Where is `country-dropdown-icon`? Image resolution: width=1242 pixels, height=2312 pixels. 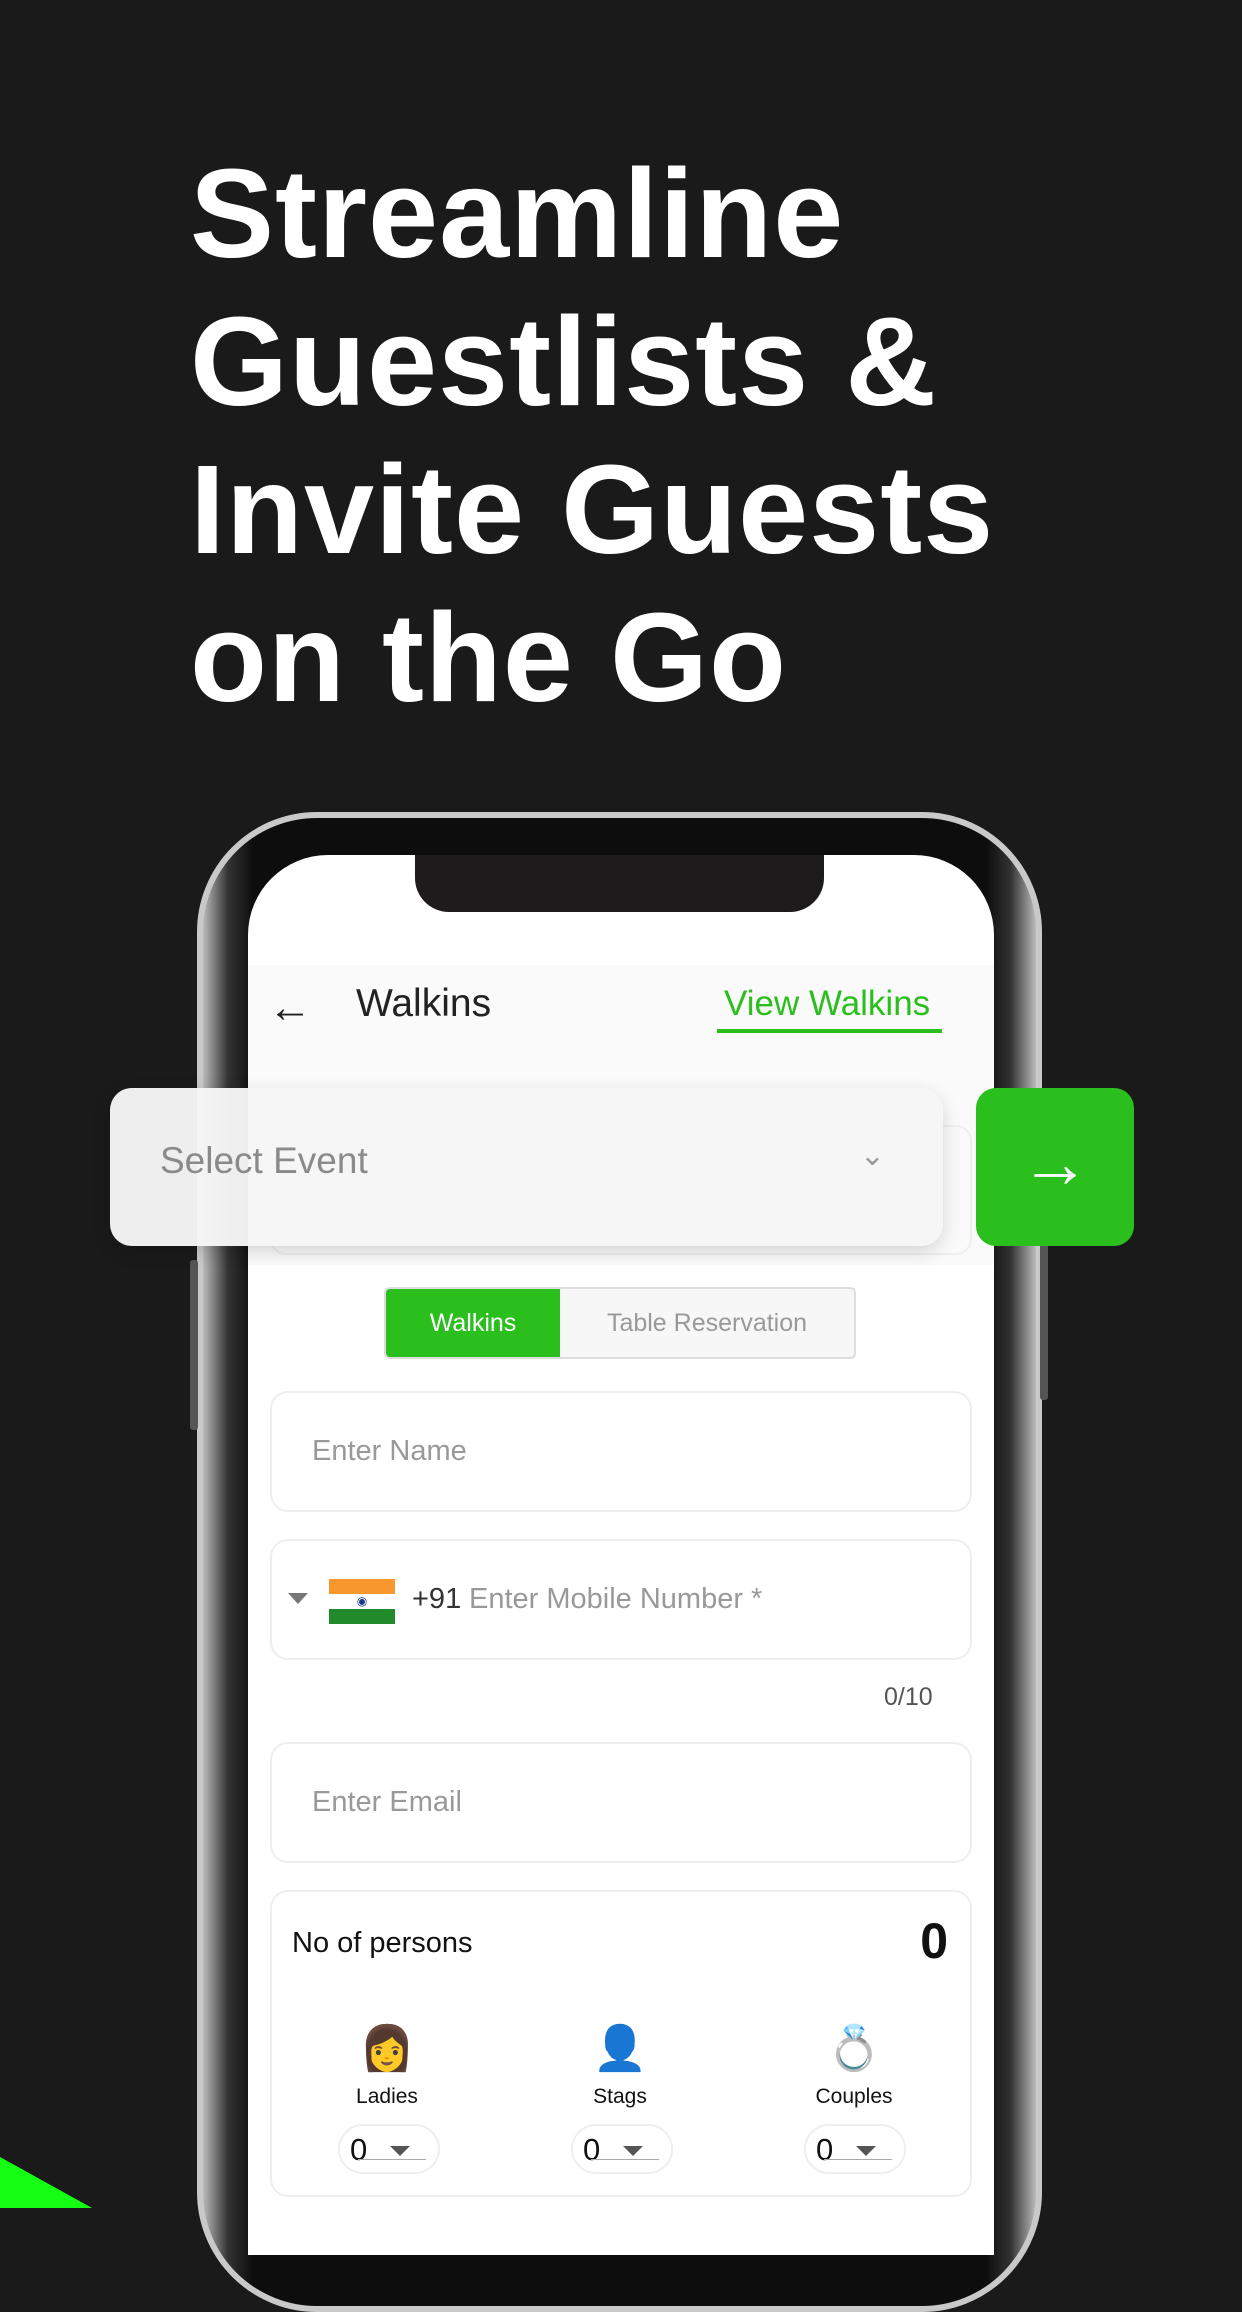 country-dropdown-icon is located at coordinates (298, 1598).